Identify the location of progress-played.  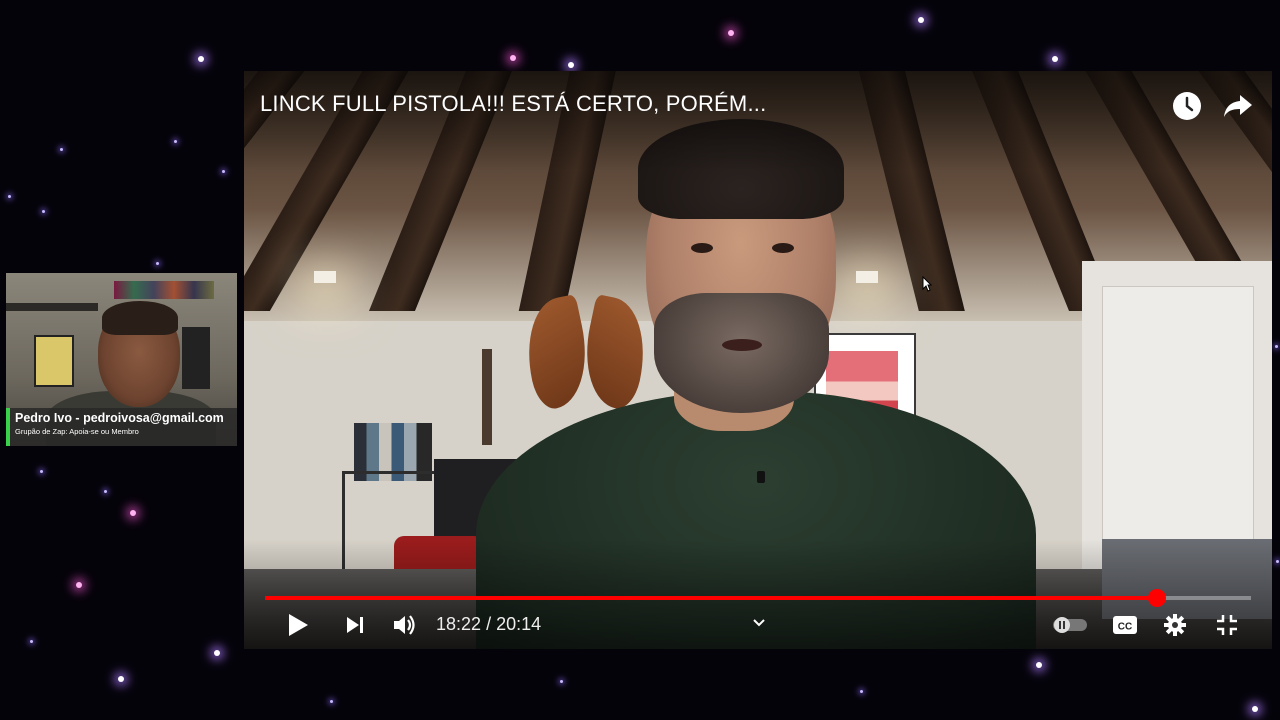
(711, 598).